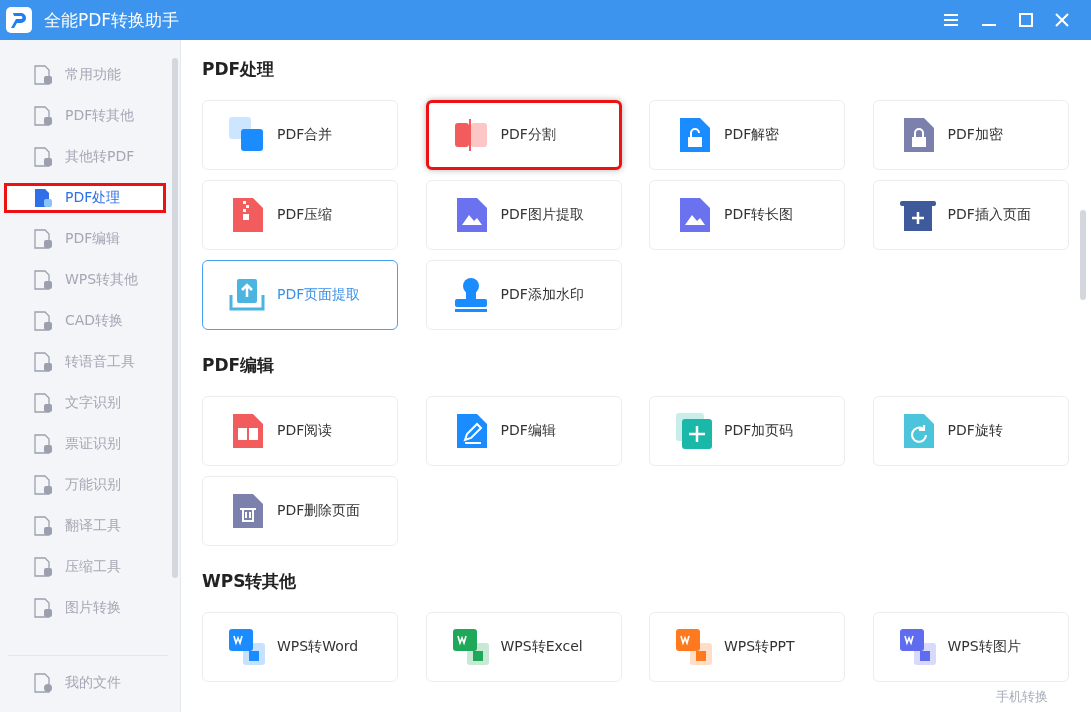 This screenshot has height=712, width=1091. I want to click on tool-card: PDF分割, so click(523, 135).